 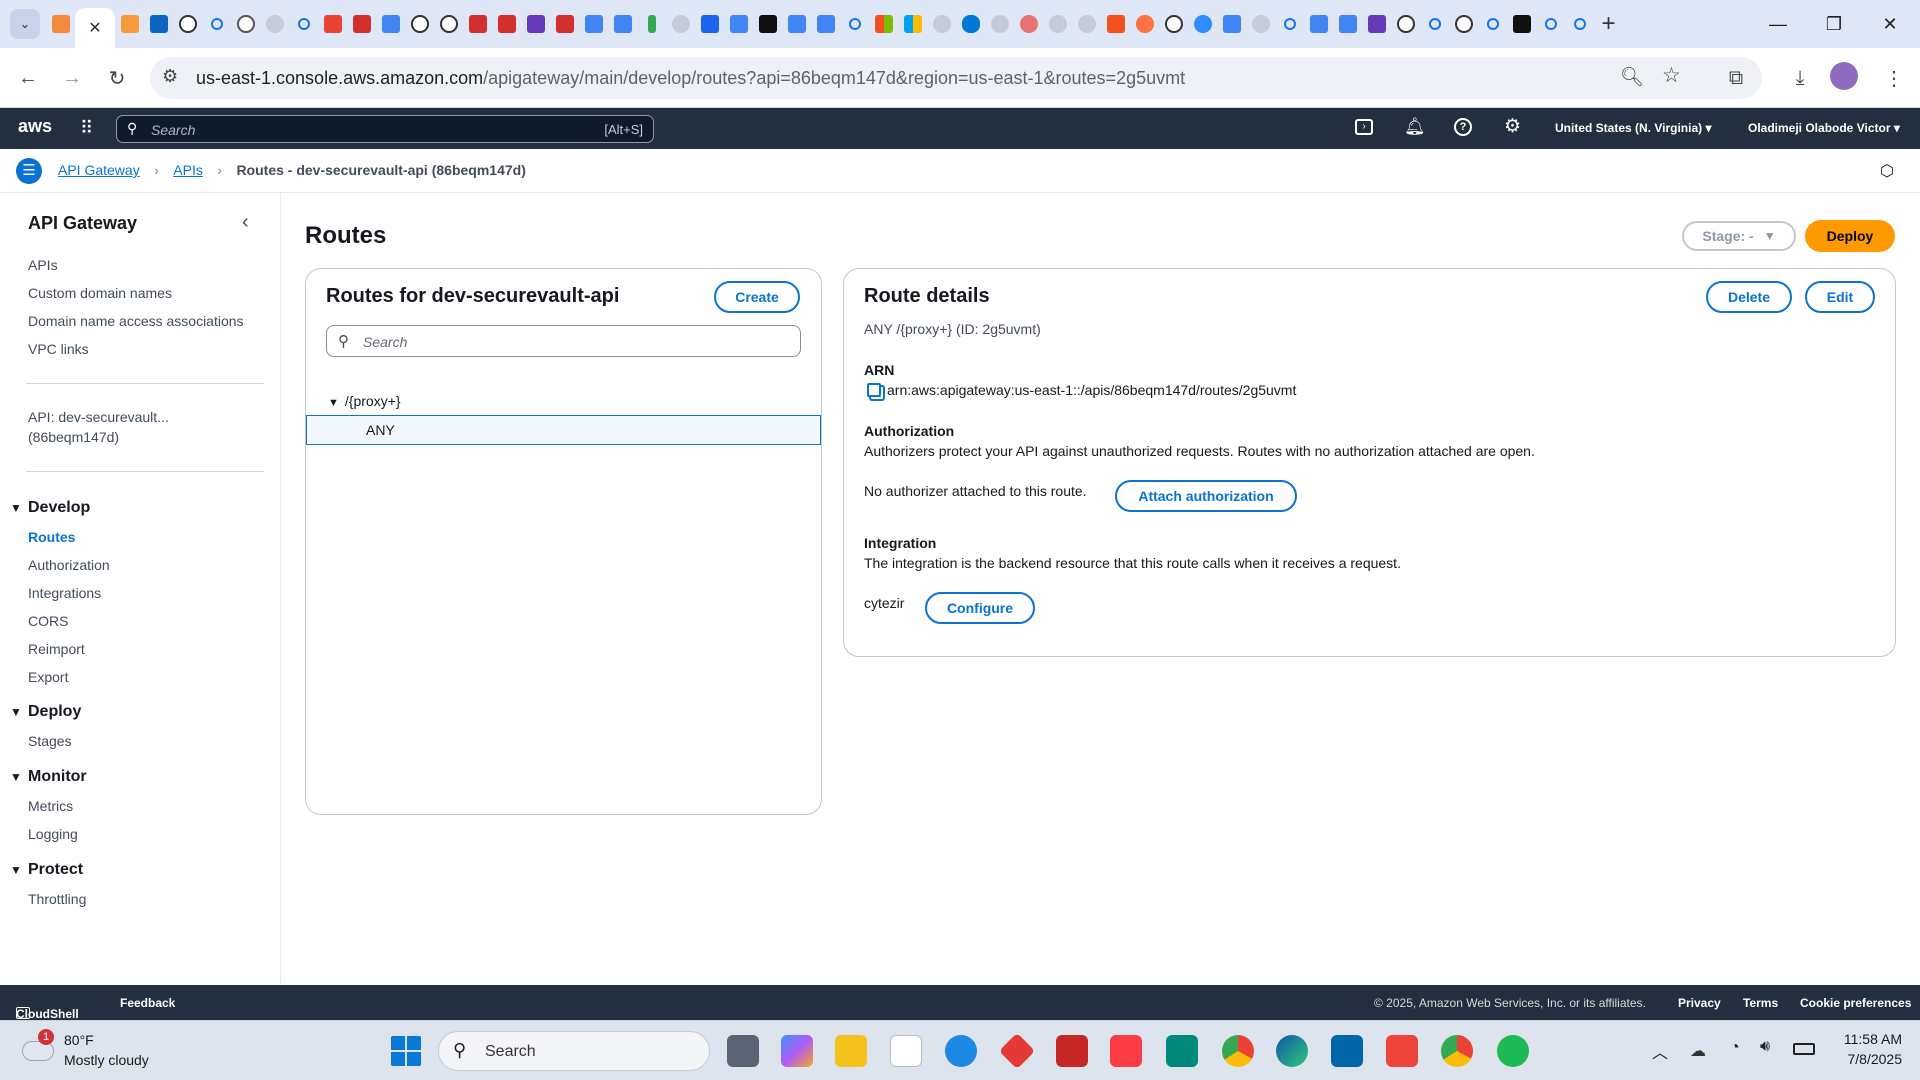 I want to click on terms-link: Terms, so click(x=1760, y=1003).